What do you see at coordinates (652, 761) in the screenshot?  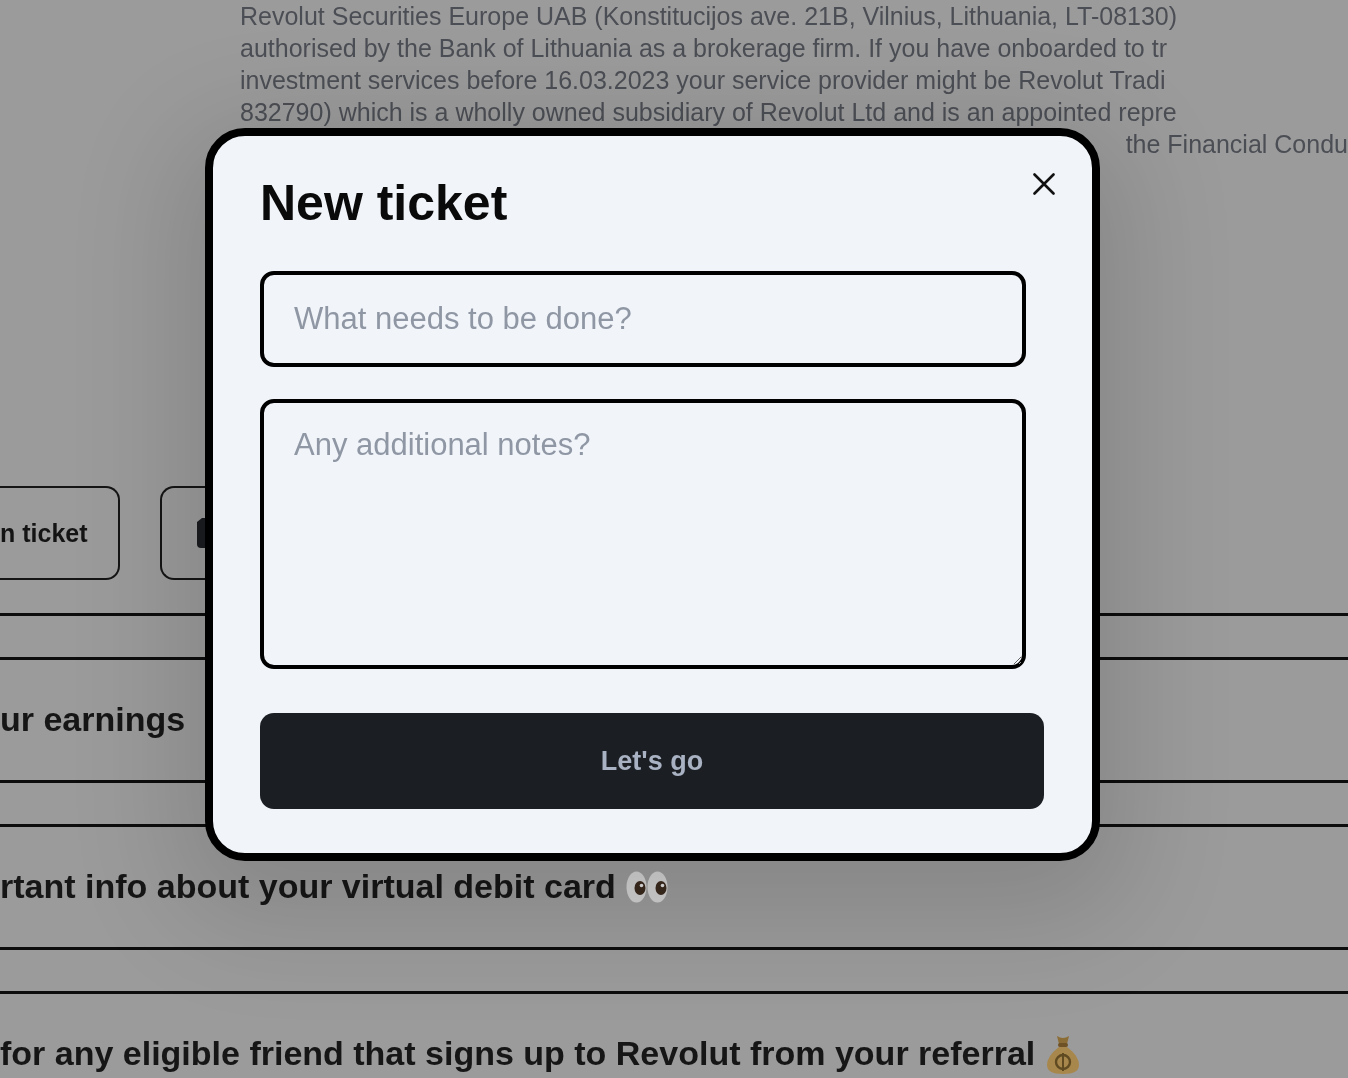 I see `submit-button: Let's go` at bounding box center [652, 761].